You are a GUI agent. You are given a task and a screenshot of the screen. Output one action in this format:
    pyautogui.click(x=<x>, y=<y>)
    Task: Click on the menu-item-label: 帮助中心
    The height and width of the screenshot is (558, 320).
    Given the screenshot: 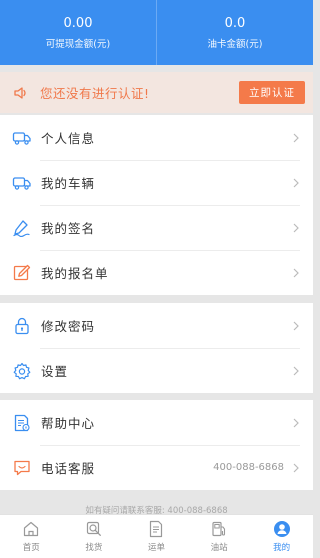 What is the action you would take?
    pyautogui.click(x=68, y=423)
    